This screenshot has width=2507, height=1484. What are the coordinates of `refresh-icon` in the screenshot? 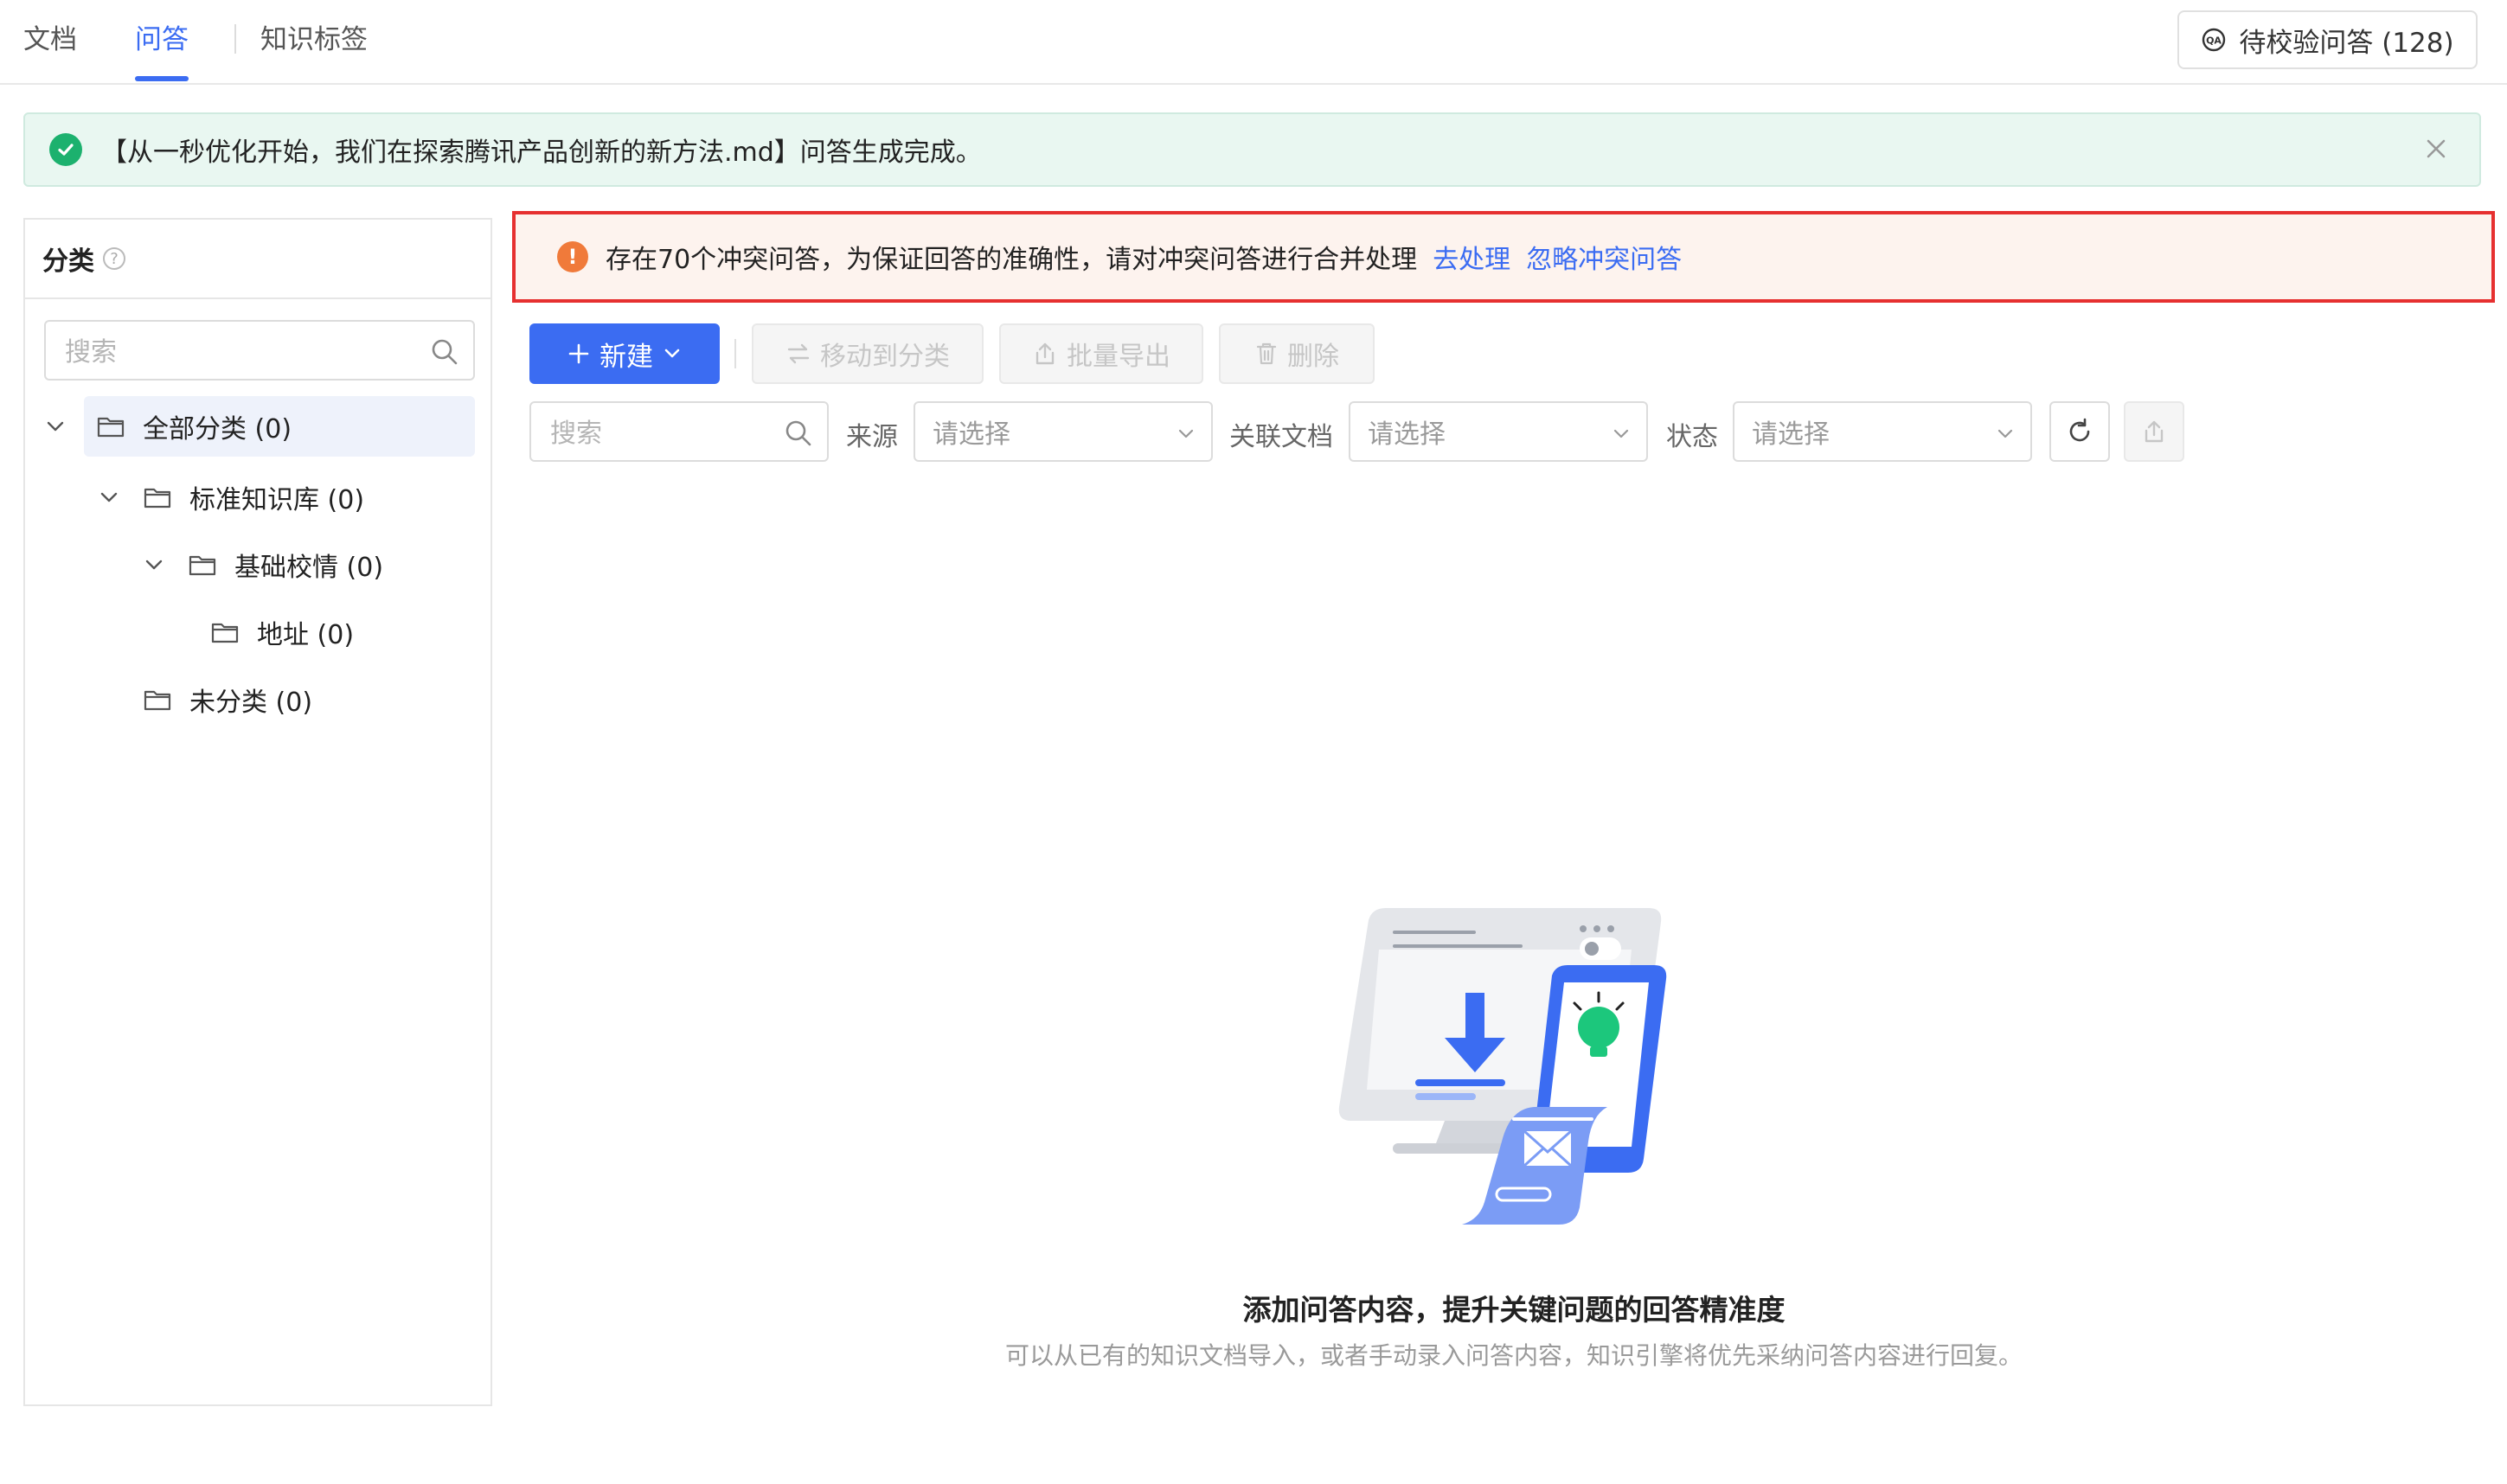 It's located at (2079, 430).